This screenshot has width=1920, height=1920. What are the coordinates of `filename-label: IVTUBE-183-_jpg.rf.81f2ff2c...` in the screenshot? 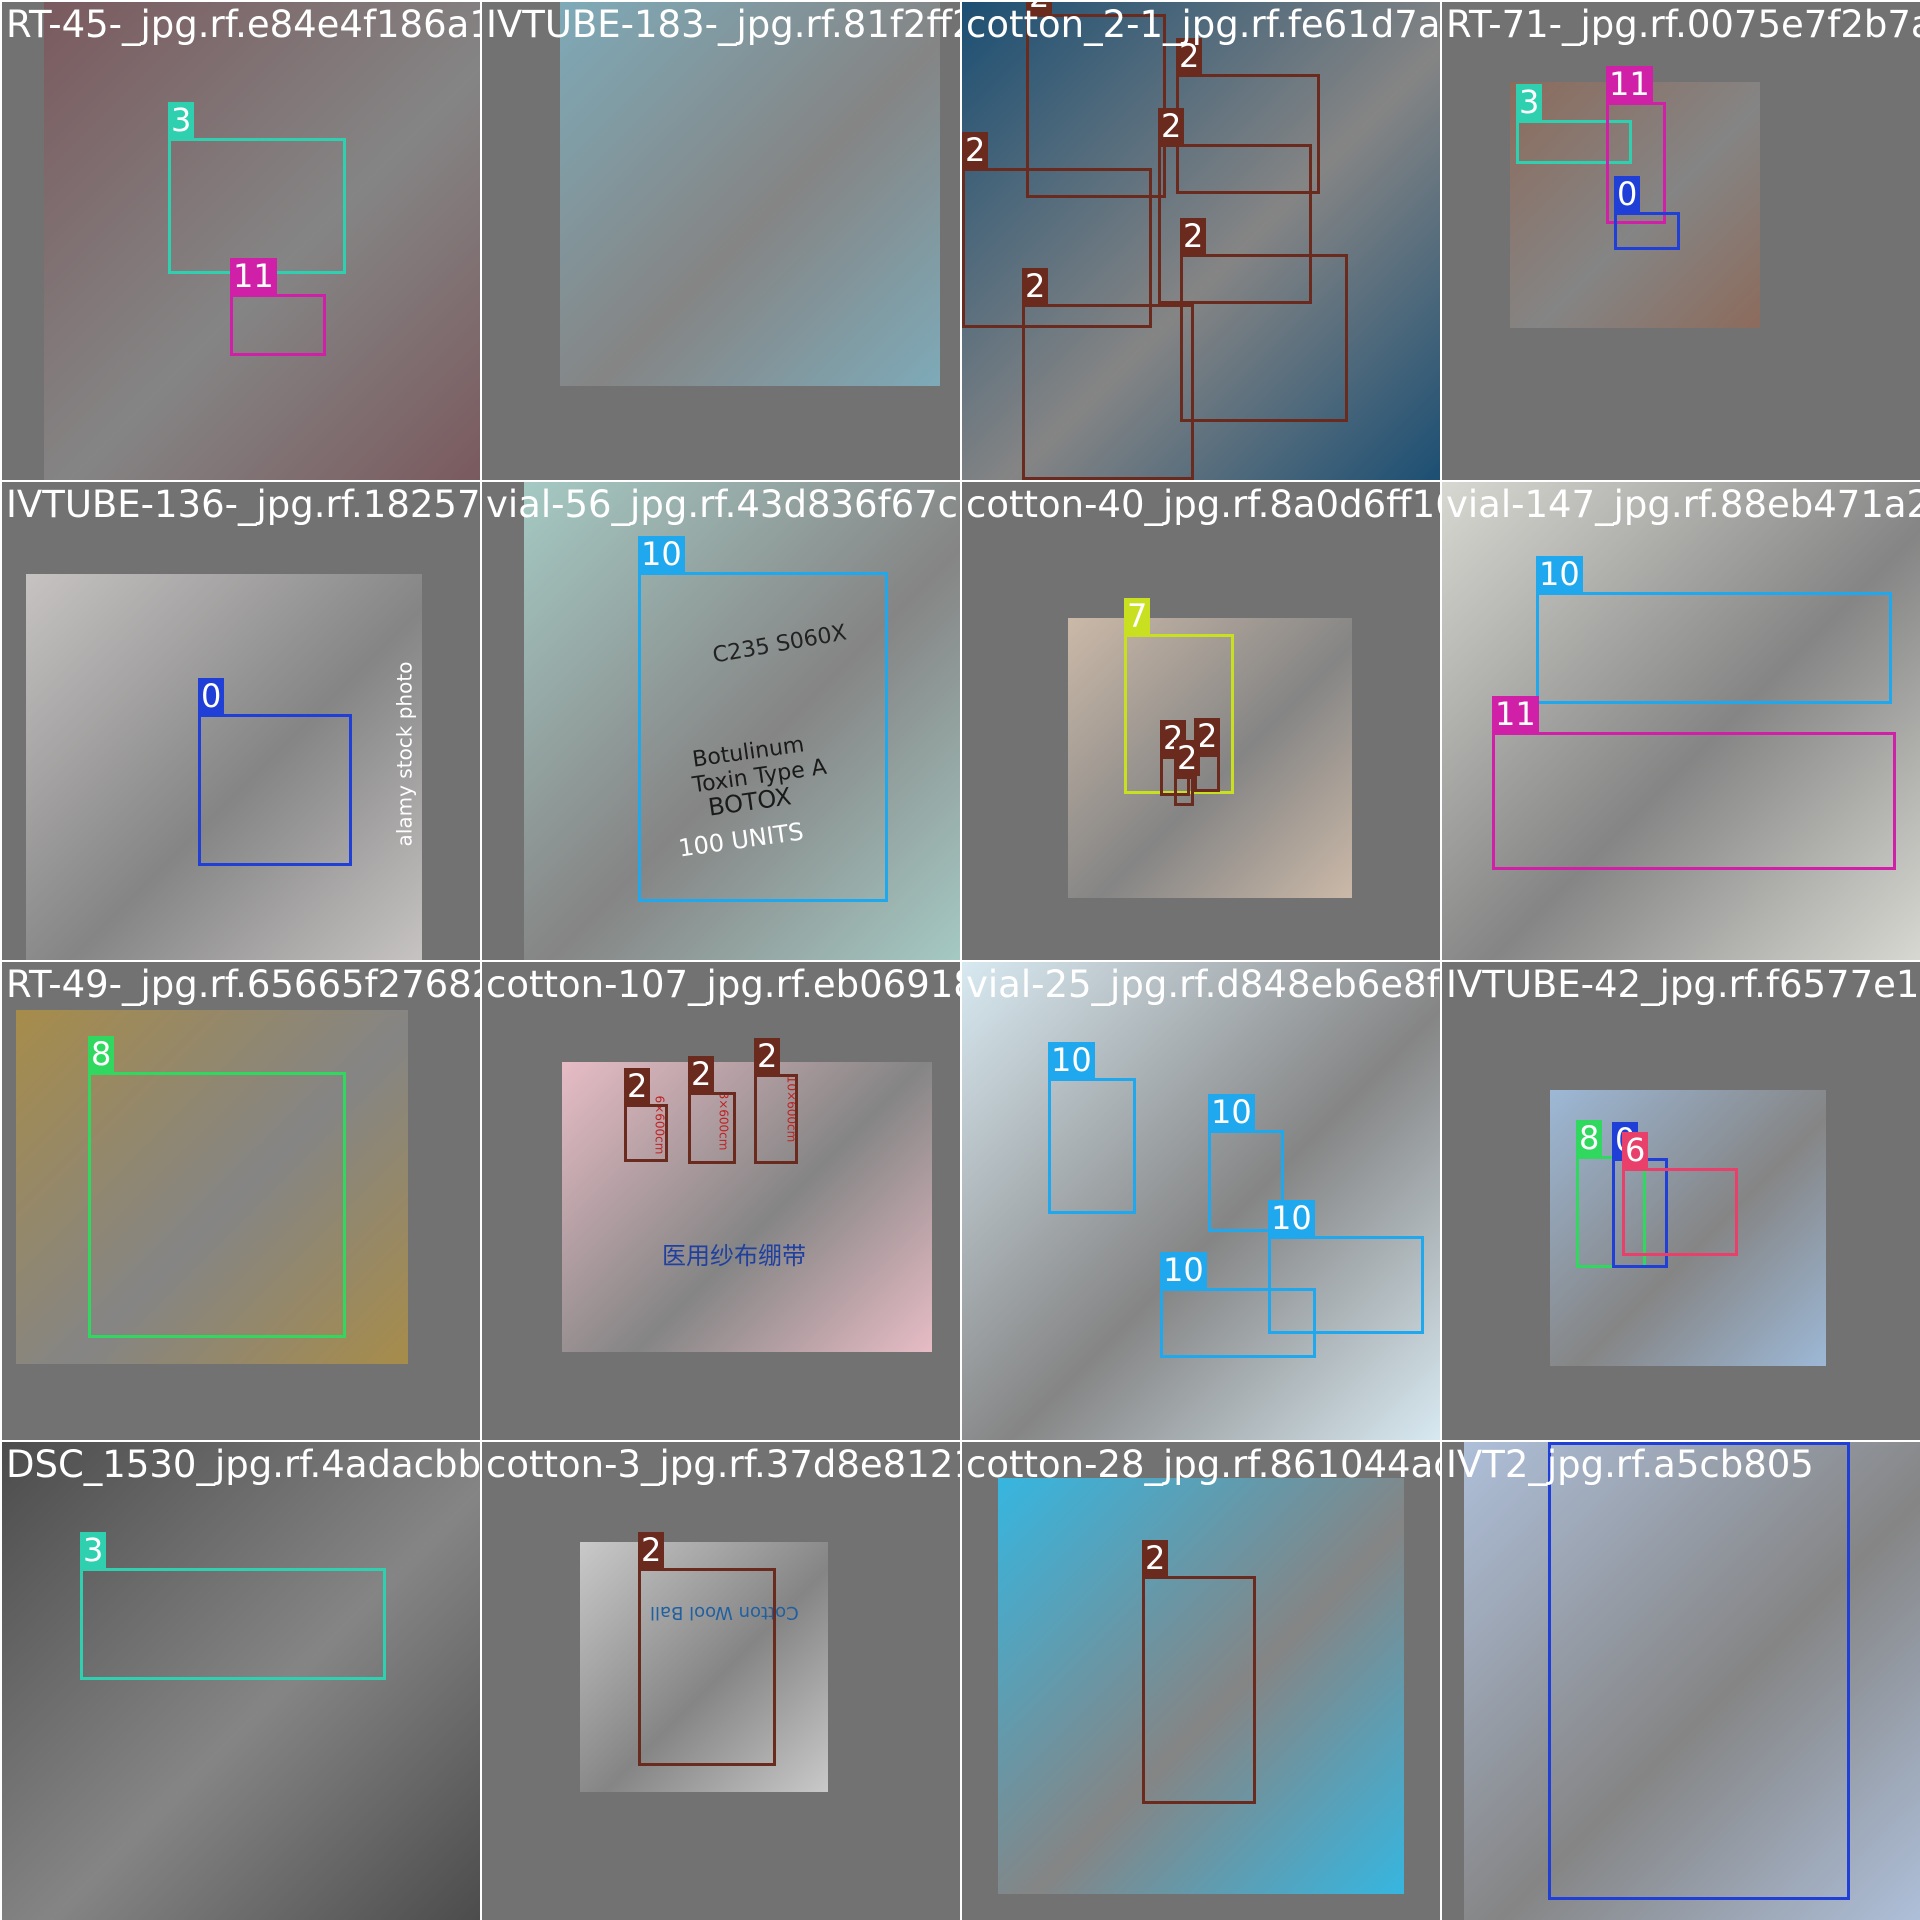 It's located at (723, 24).